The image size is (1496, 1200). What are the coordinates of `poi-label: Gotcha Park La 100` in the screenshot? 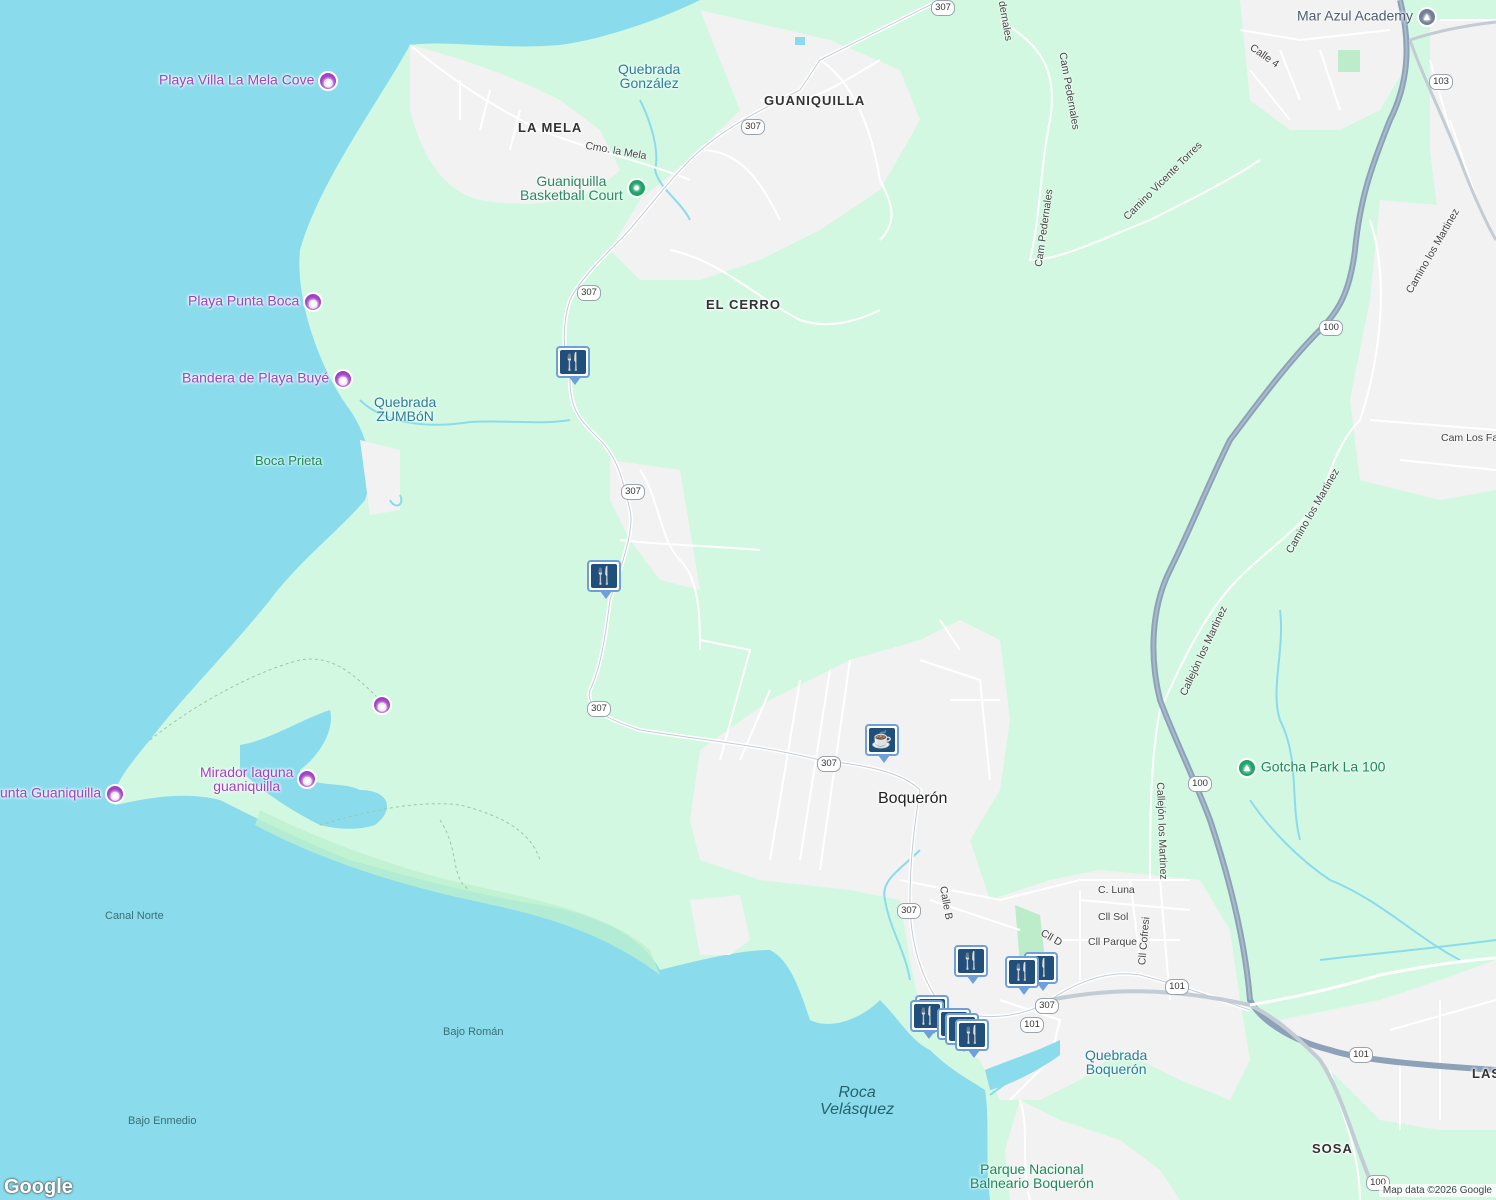 It's located at (1323, 766).